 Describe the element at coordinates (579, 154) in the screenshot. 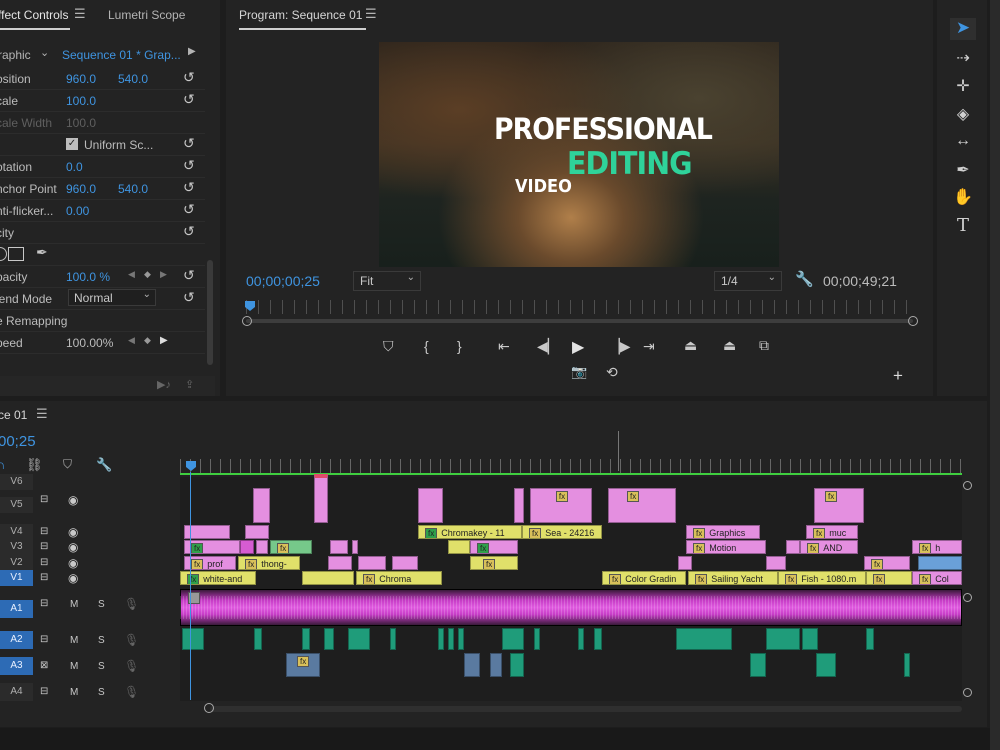

I see `video-preview: PROFESSIONAL EDITING VIDEO` at that location.